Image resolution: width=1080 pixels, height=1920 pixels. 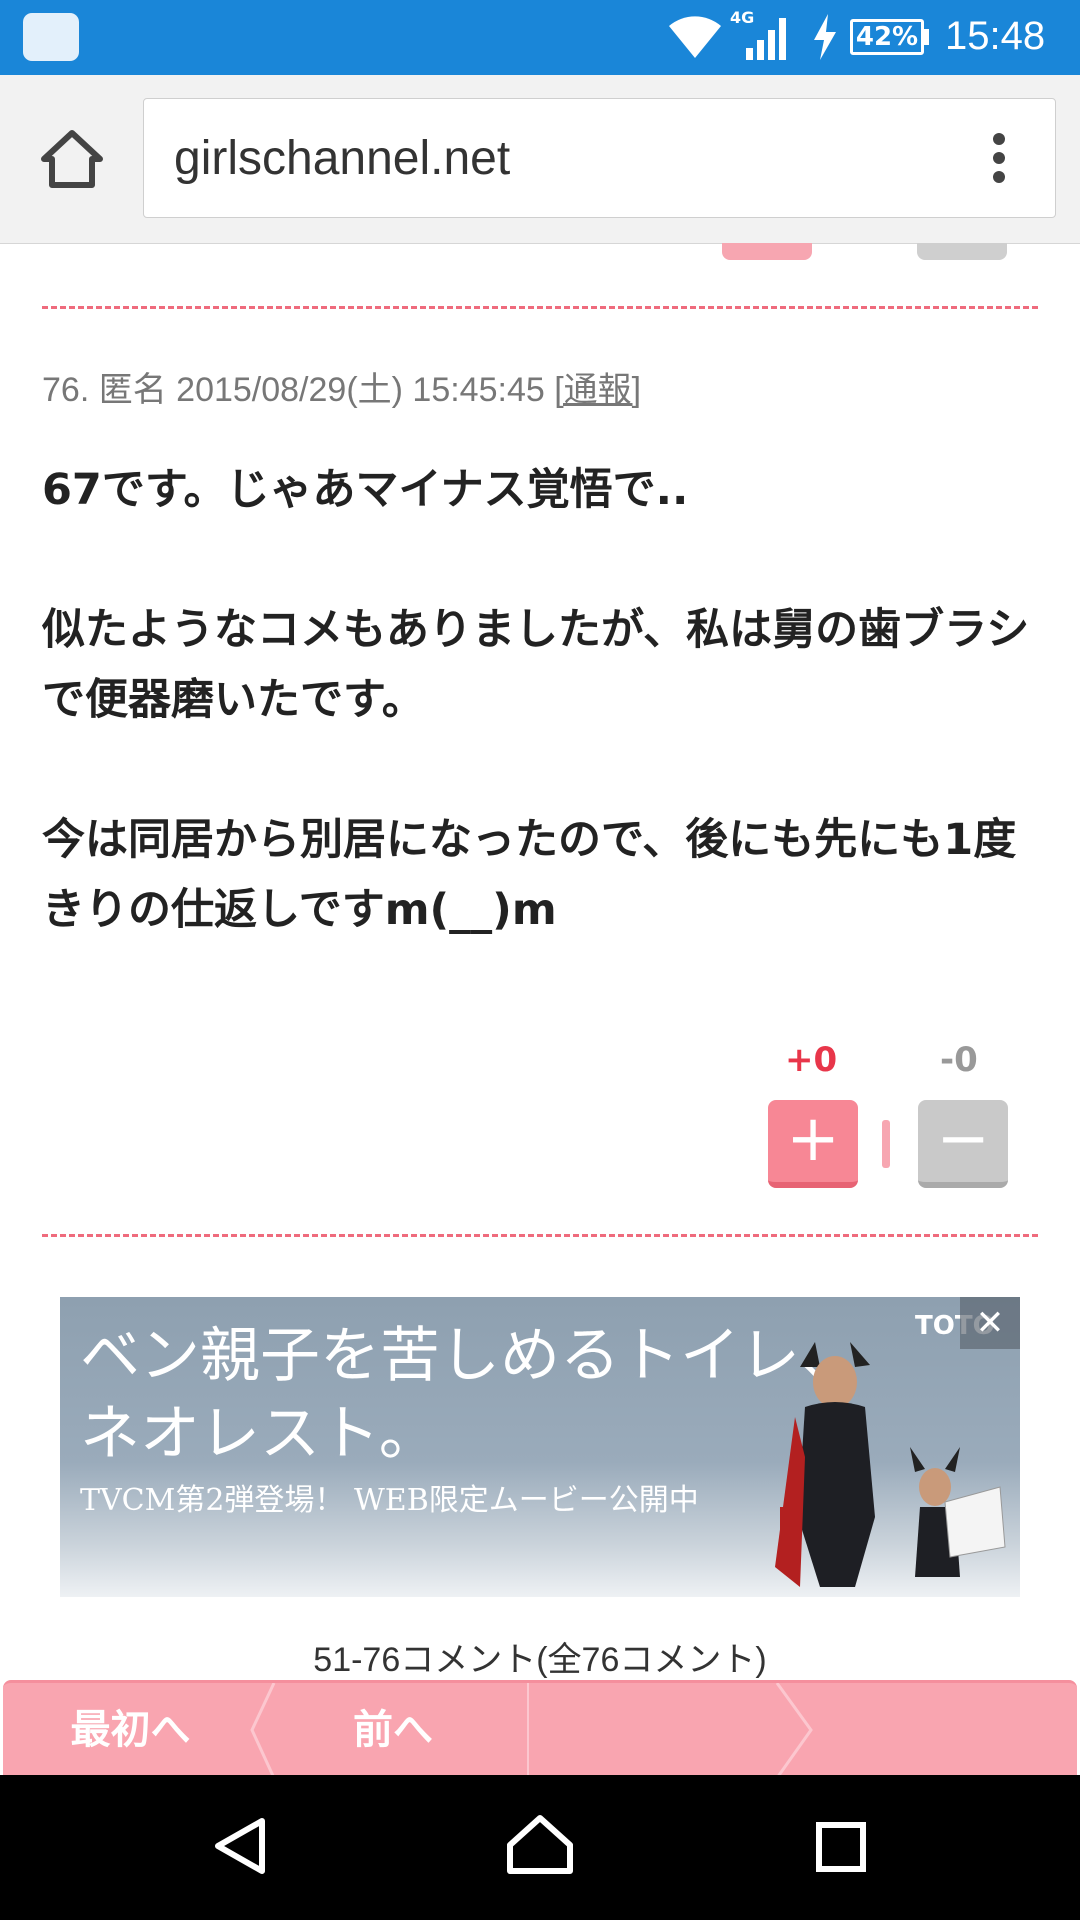 What do you see at coordinates (926, 37) in the screenshot?
I see `battery-nub` at bounding box center [926, 37].